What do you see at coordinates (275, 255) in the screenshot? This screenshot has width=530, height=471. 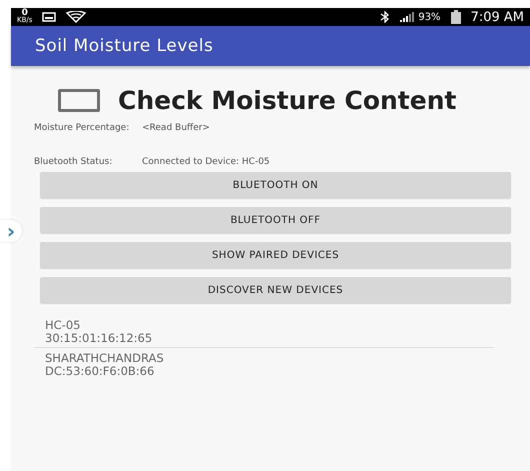 I see `action-button: SHOW PAIRED DEVICES` at bounding box center [275, 255].